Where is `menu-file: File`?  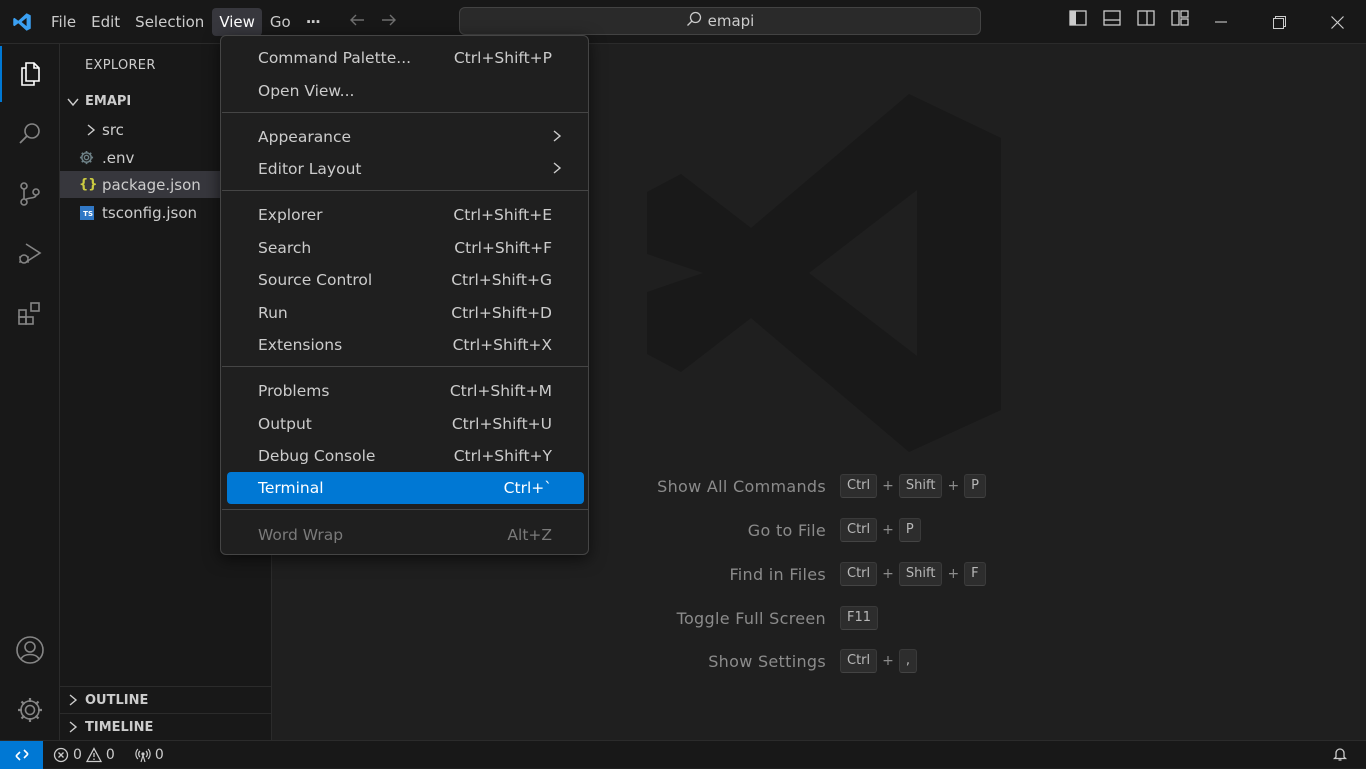 menu-file: File is located at coordinates (63, 22).